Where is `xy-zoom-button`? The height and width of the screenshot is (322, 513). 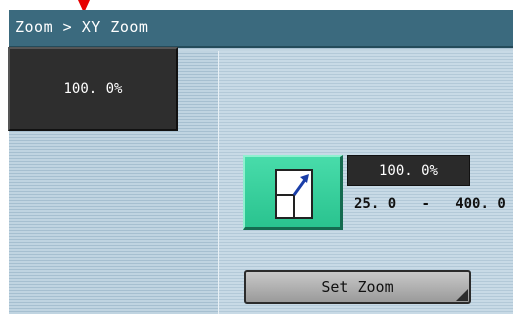 xy-zoom-button is located at coordinates (293, 192).